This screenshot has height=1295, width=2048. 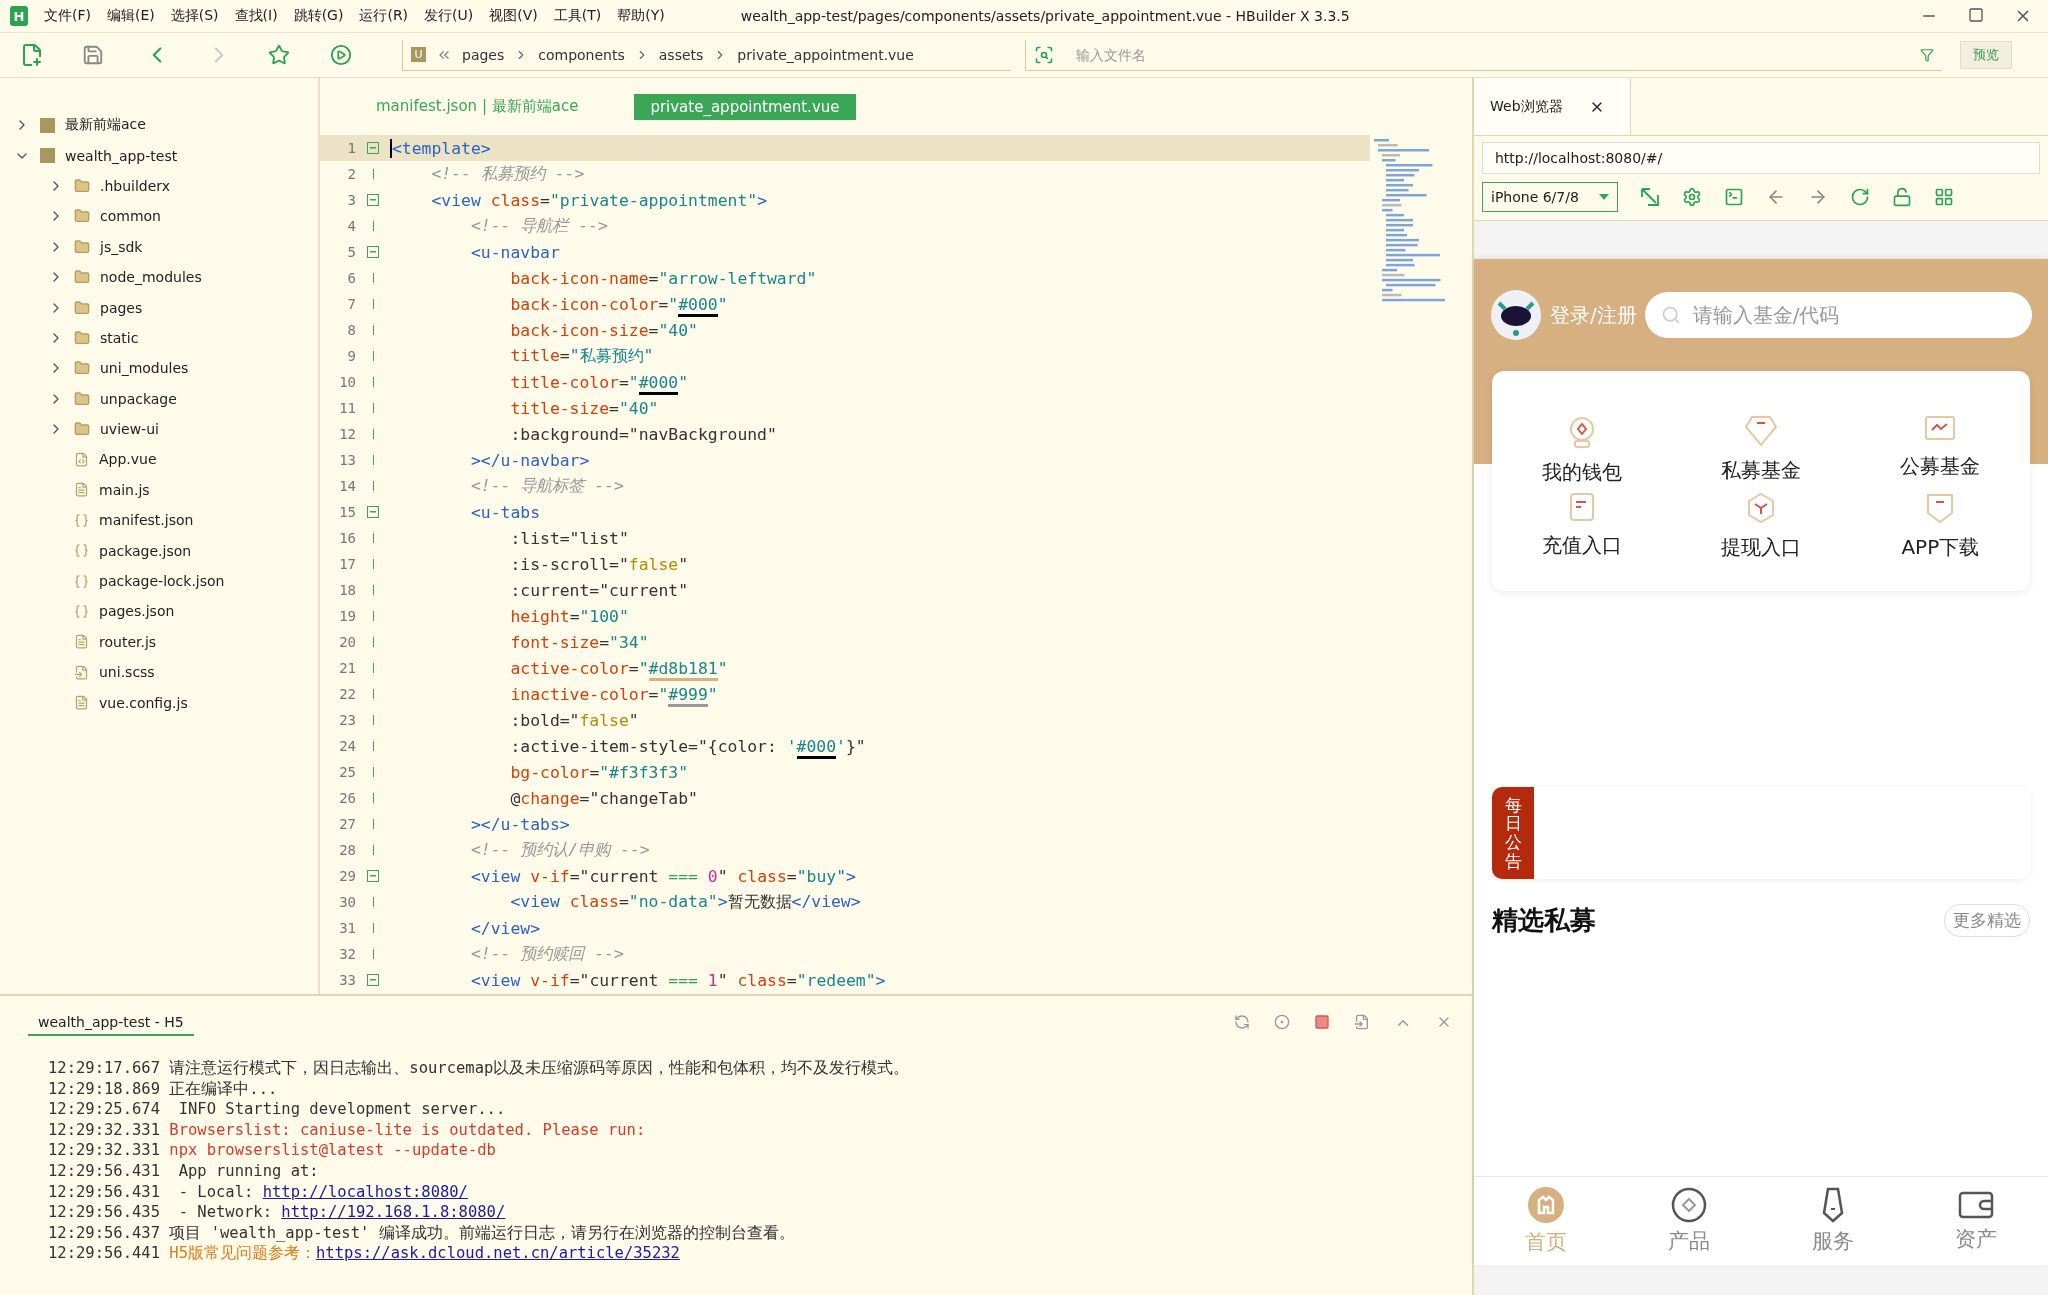 I want to click on terminal-icon, so click(x=1734, y=197).